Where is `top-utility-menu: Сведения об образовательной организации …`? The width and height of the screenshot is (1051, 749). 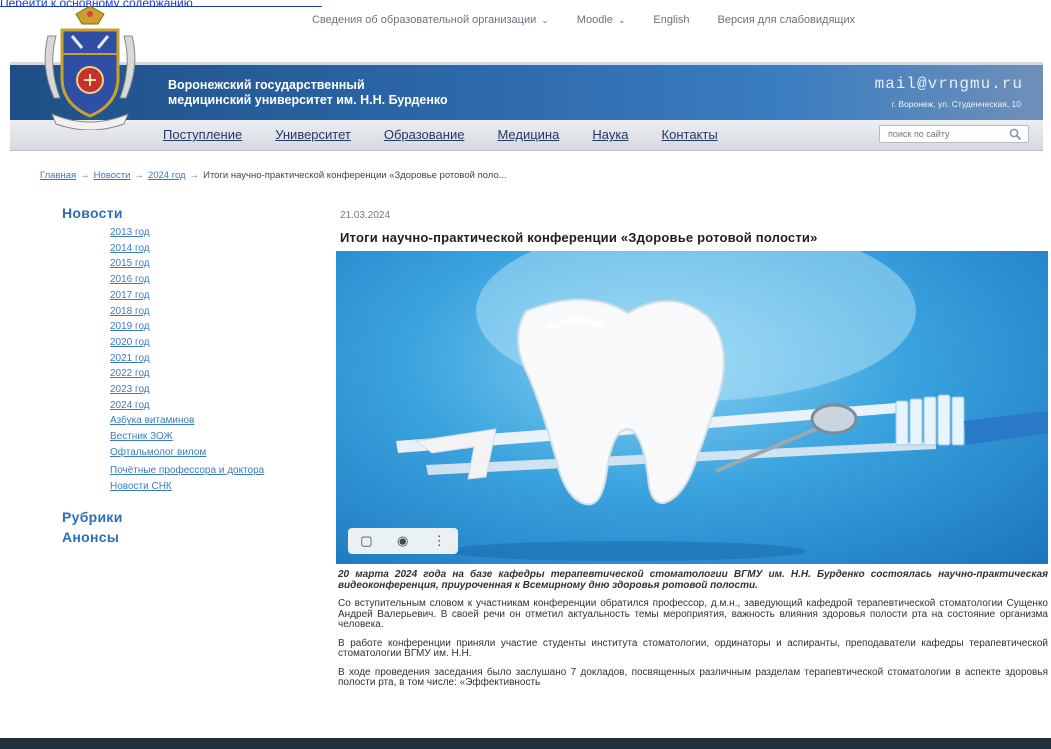 top-utility-menu: Сведения об образовательной организации … is located at coordinates (597, 20).